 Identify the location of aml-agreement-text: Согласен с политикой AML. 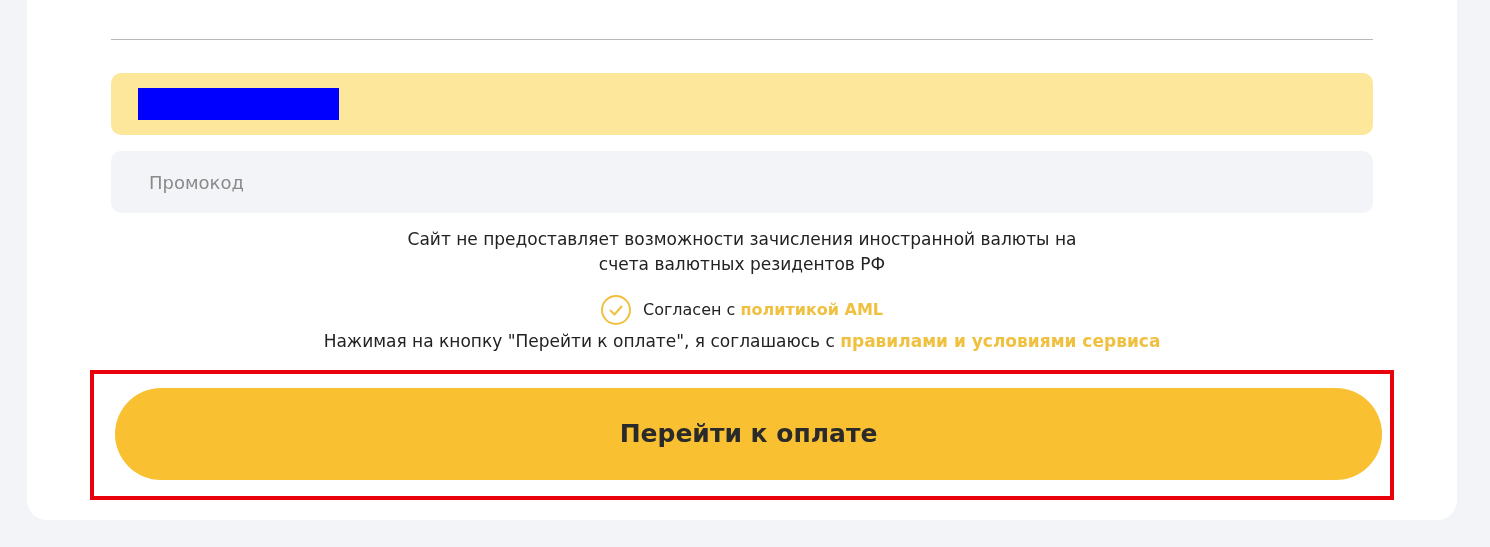
(763, 310).